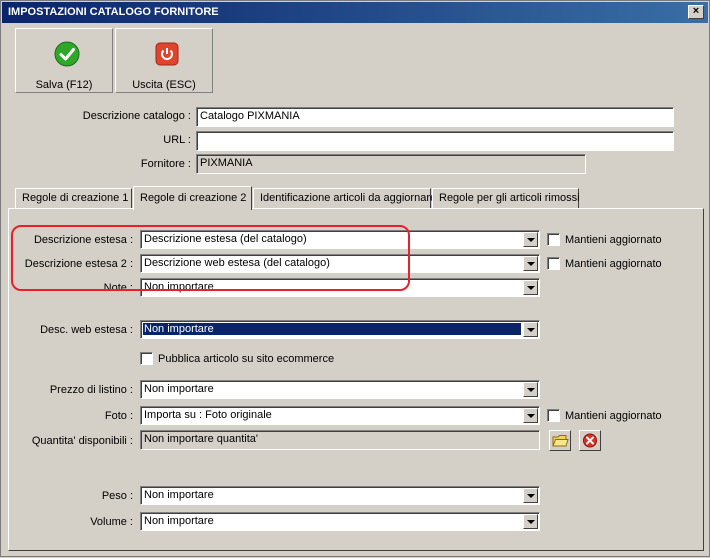 Image resolution: width=710 pixels, height=558 pixels. I want to click on ext-desc2-label: Descrizione estesa 2 :, so click(78, 264).